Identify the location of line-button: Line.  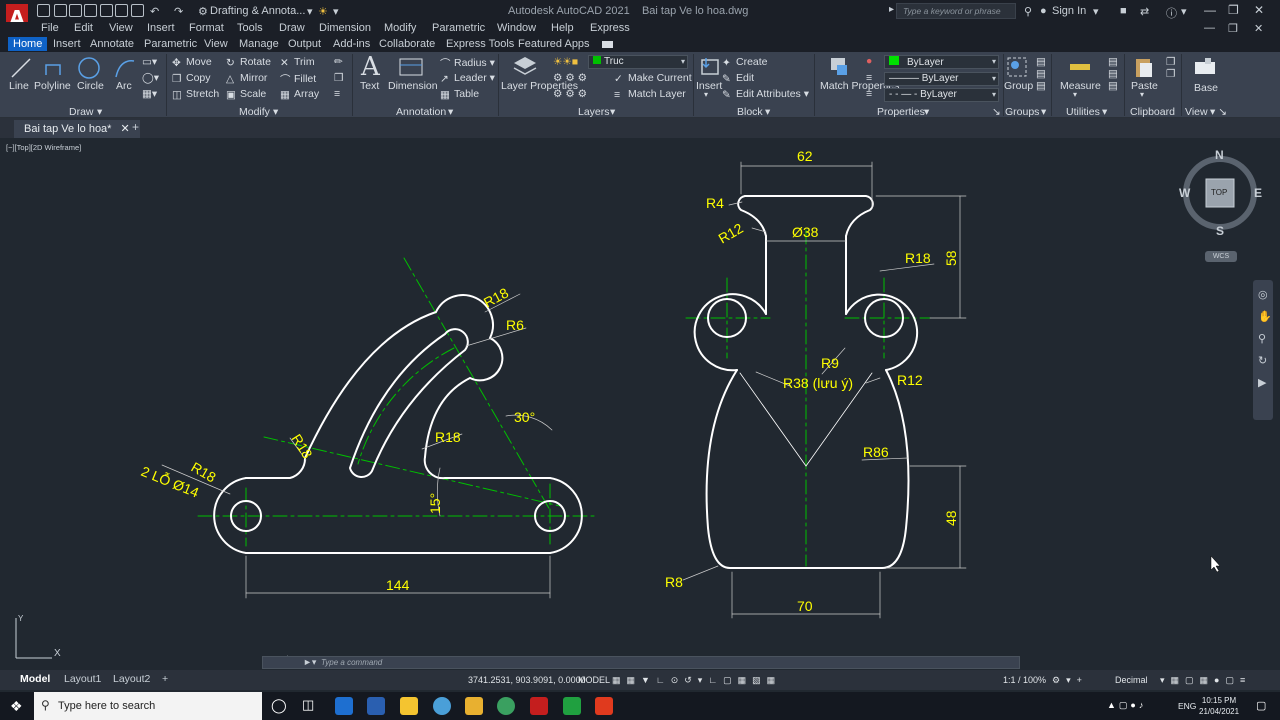
(19, 86).